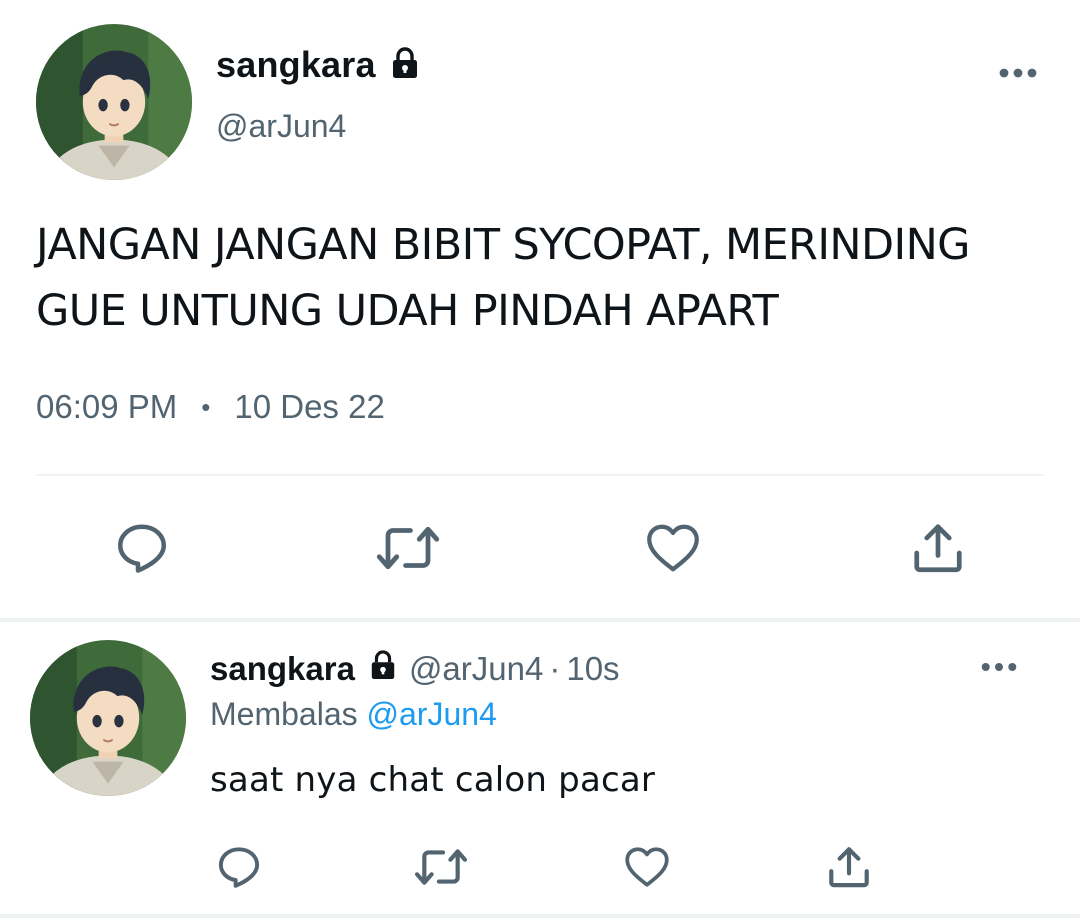  What do you see at coordinates (106, 407) in the screenshot?
I see `tweet-time: 06:09 PM` at bounding box center [106, 407].